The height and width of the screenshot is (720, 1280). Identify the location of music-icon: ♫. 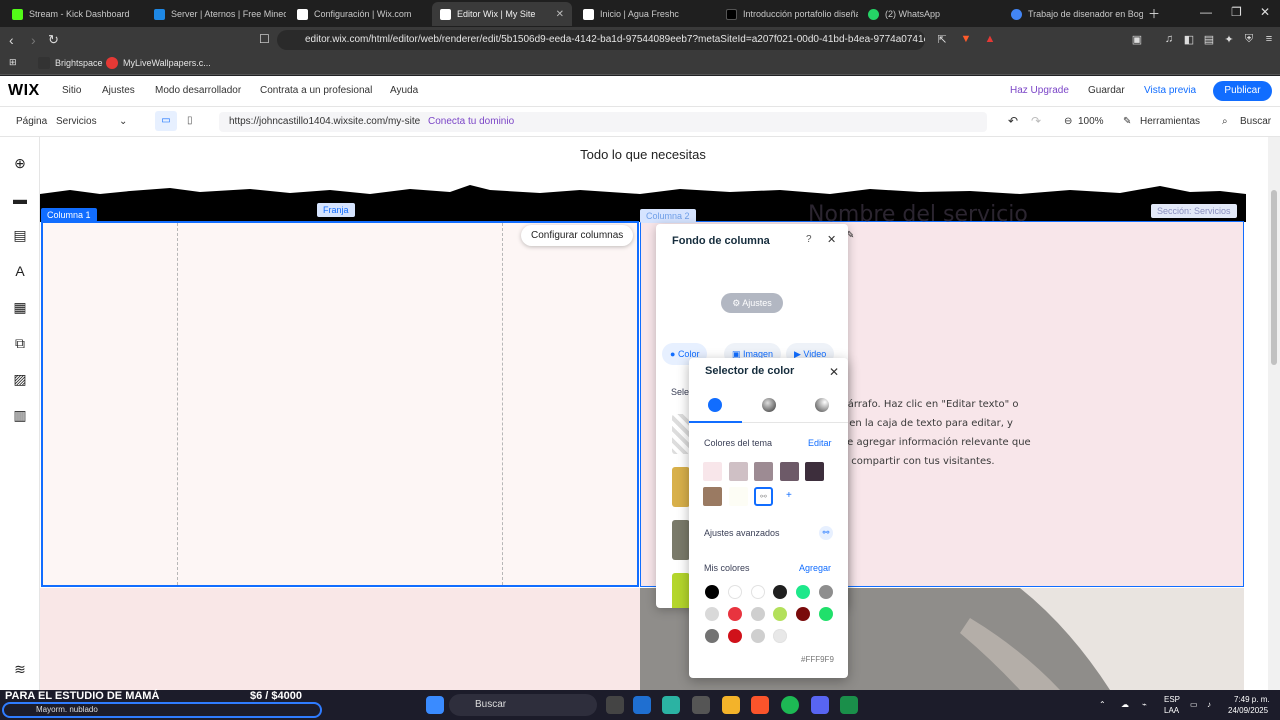
(1169, 40).